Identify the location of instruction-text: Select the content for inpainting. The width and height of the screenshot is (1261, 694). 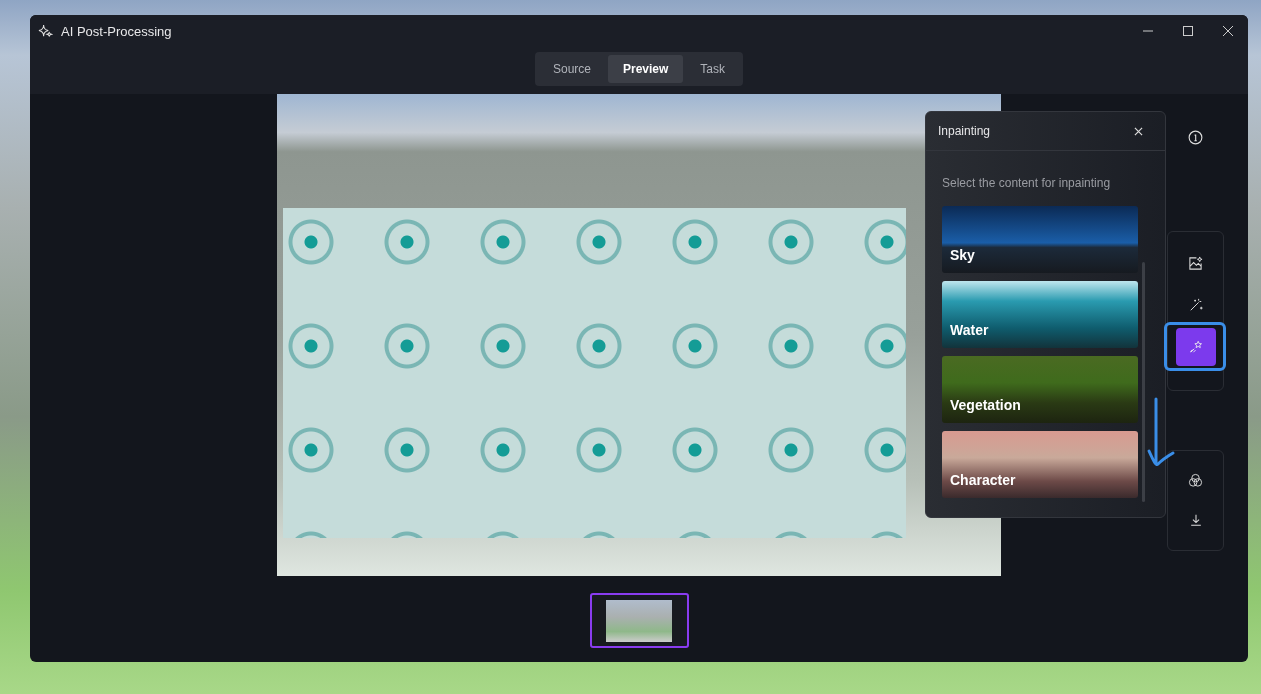
(1026, 182).